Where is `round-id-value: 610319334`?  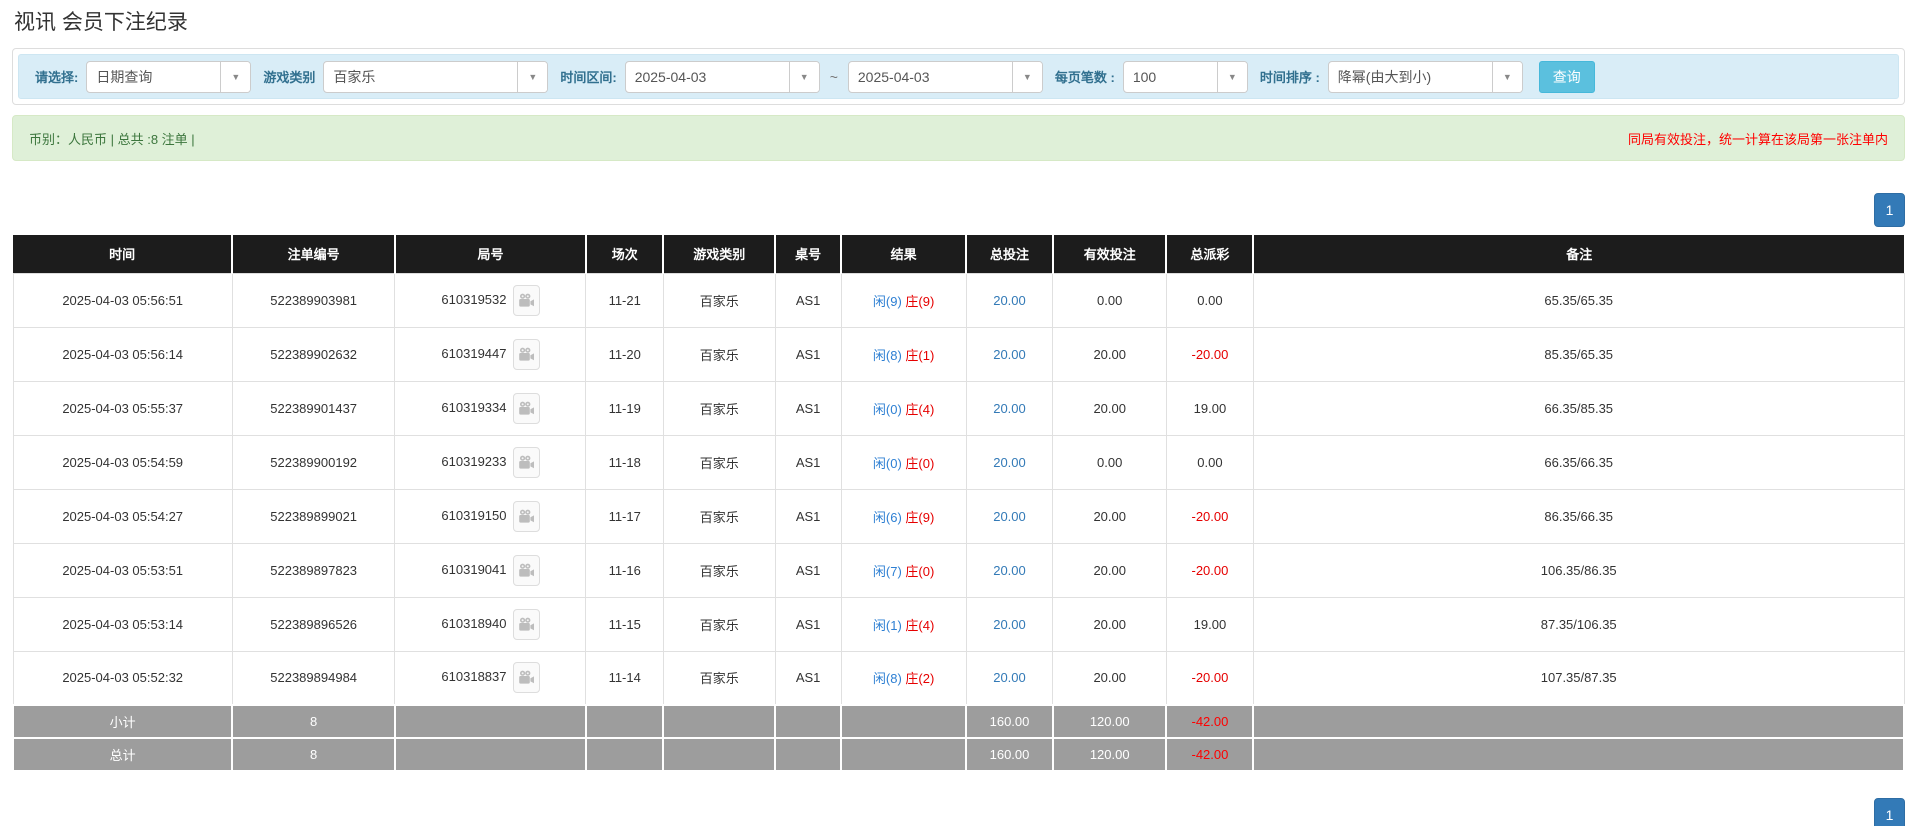 round-id-value: 610319334 is located at coordinates (474, 407).